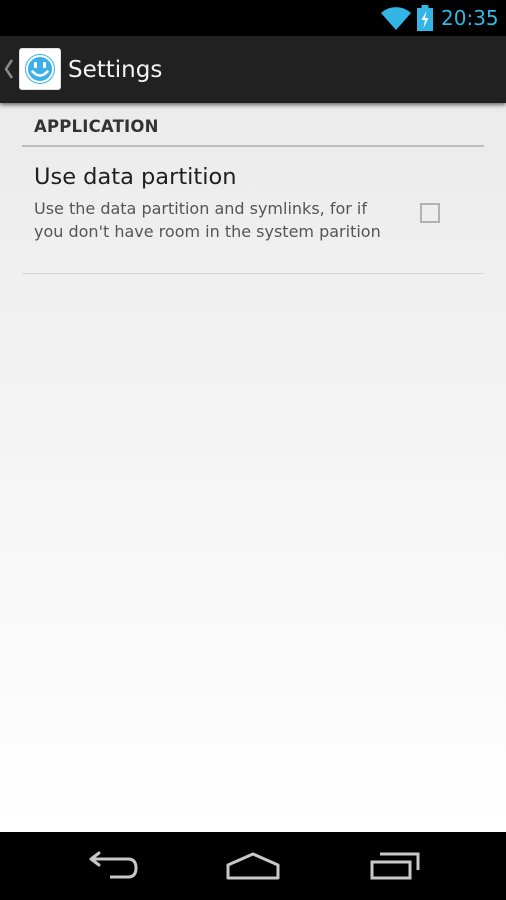 Image resolution: width=506 pixels, height=900 pixels. I want to click on wifi-icon, so click(396, 18).